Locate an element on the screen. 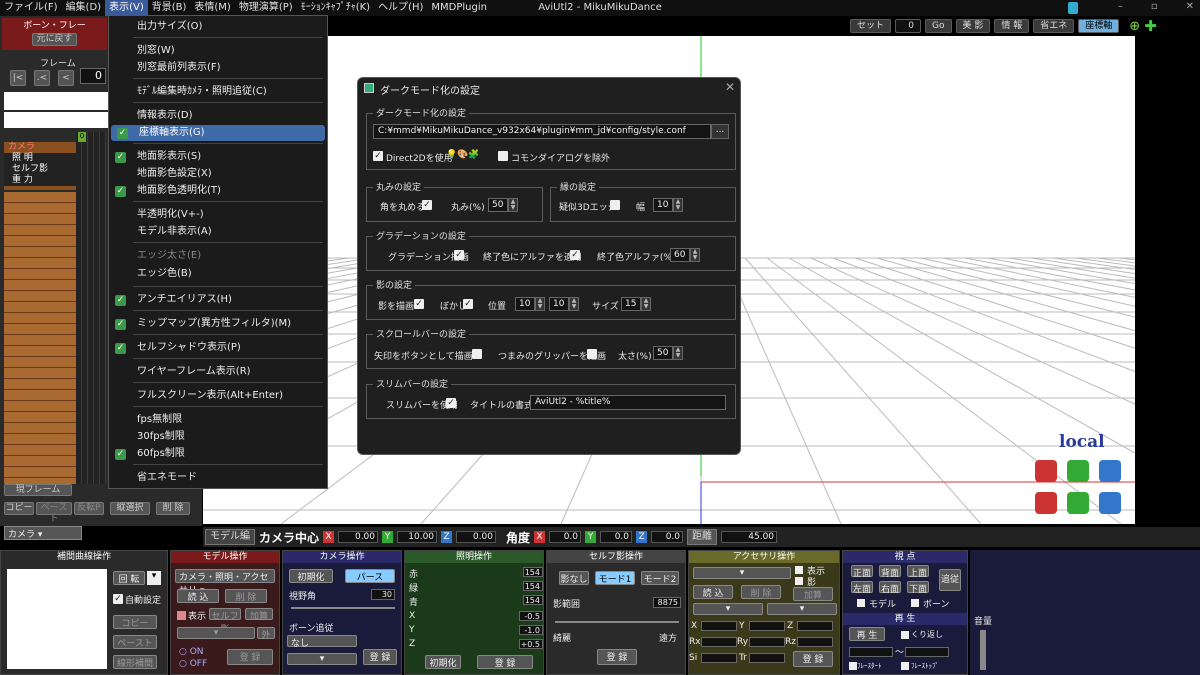 This screenshot has width=1200, height=675. play-button: 再 生 is located at coordinates (867, 634).